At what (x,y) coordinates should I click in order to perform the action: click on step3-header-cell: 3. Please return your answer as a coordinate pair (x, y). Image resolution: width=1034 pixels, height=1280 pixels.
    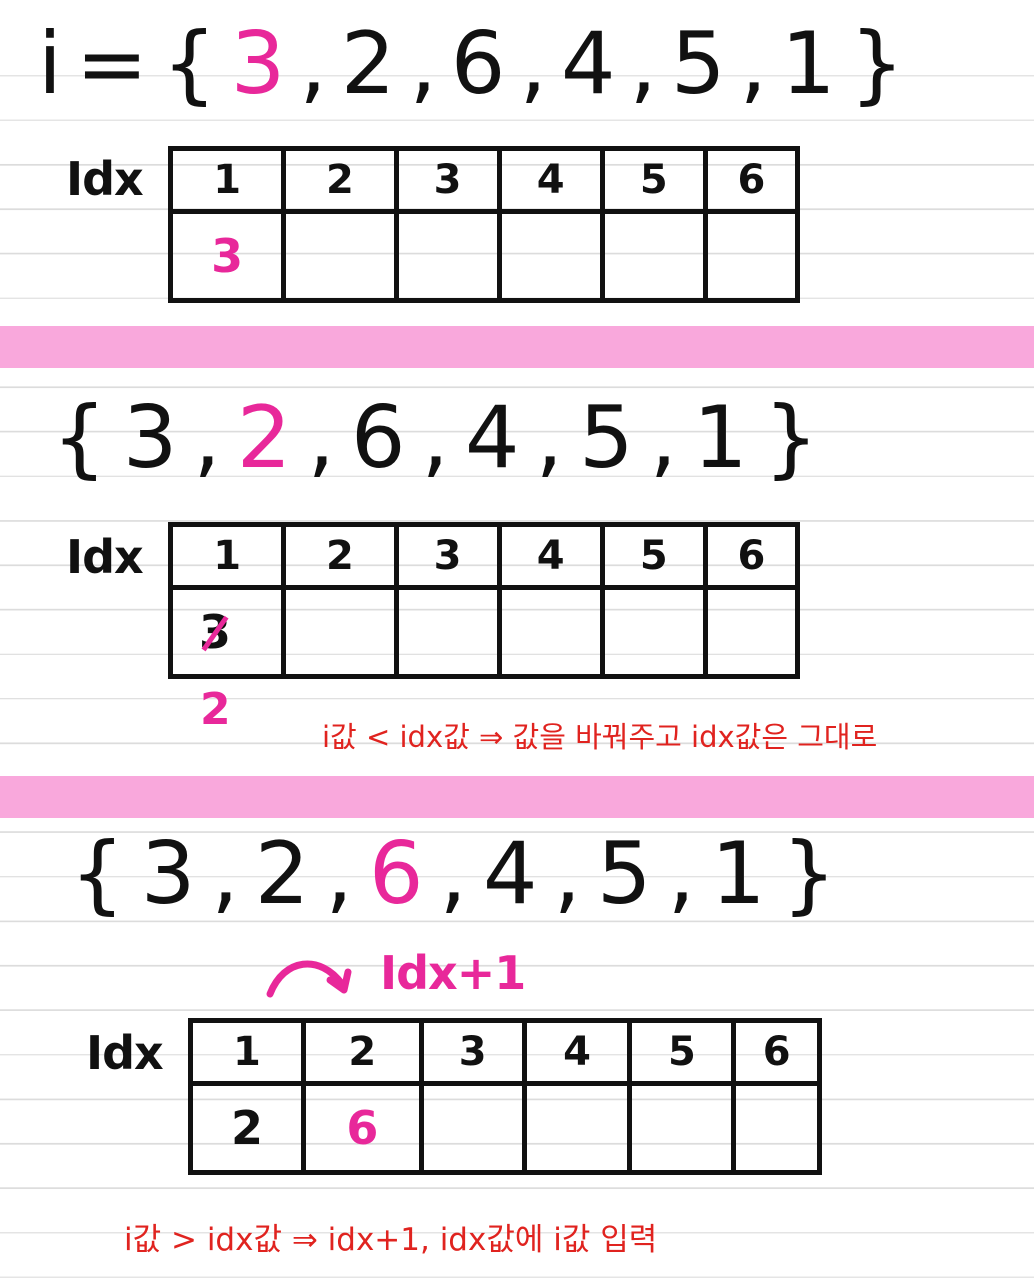
    Looking at the image, I should click on (472, 1052).